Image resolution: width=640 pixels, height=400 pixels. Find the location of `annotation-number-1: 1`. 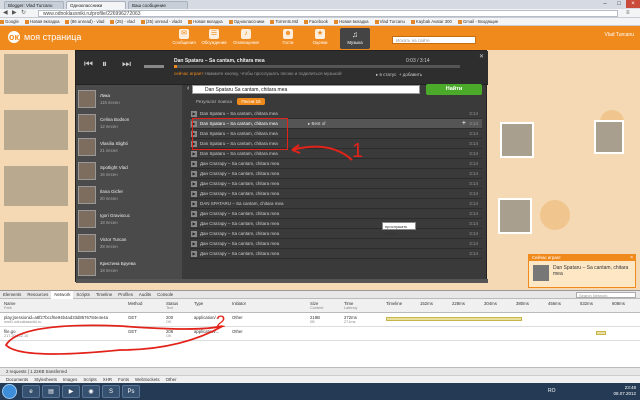

annotation-number-1: 1 is located at coordinates (358, 151).